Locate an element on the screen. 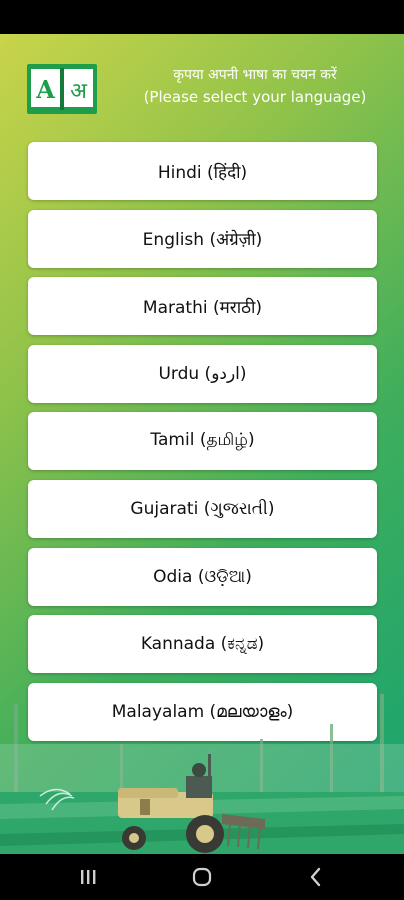  status-bar is located at coordinates (202, 17).